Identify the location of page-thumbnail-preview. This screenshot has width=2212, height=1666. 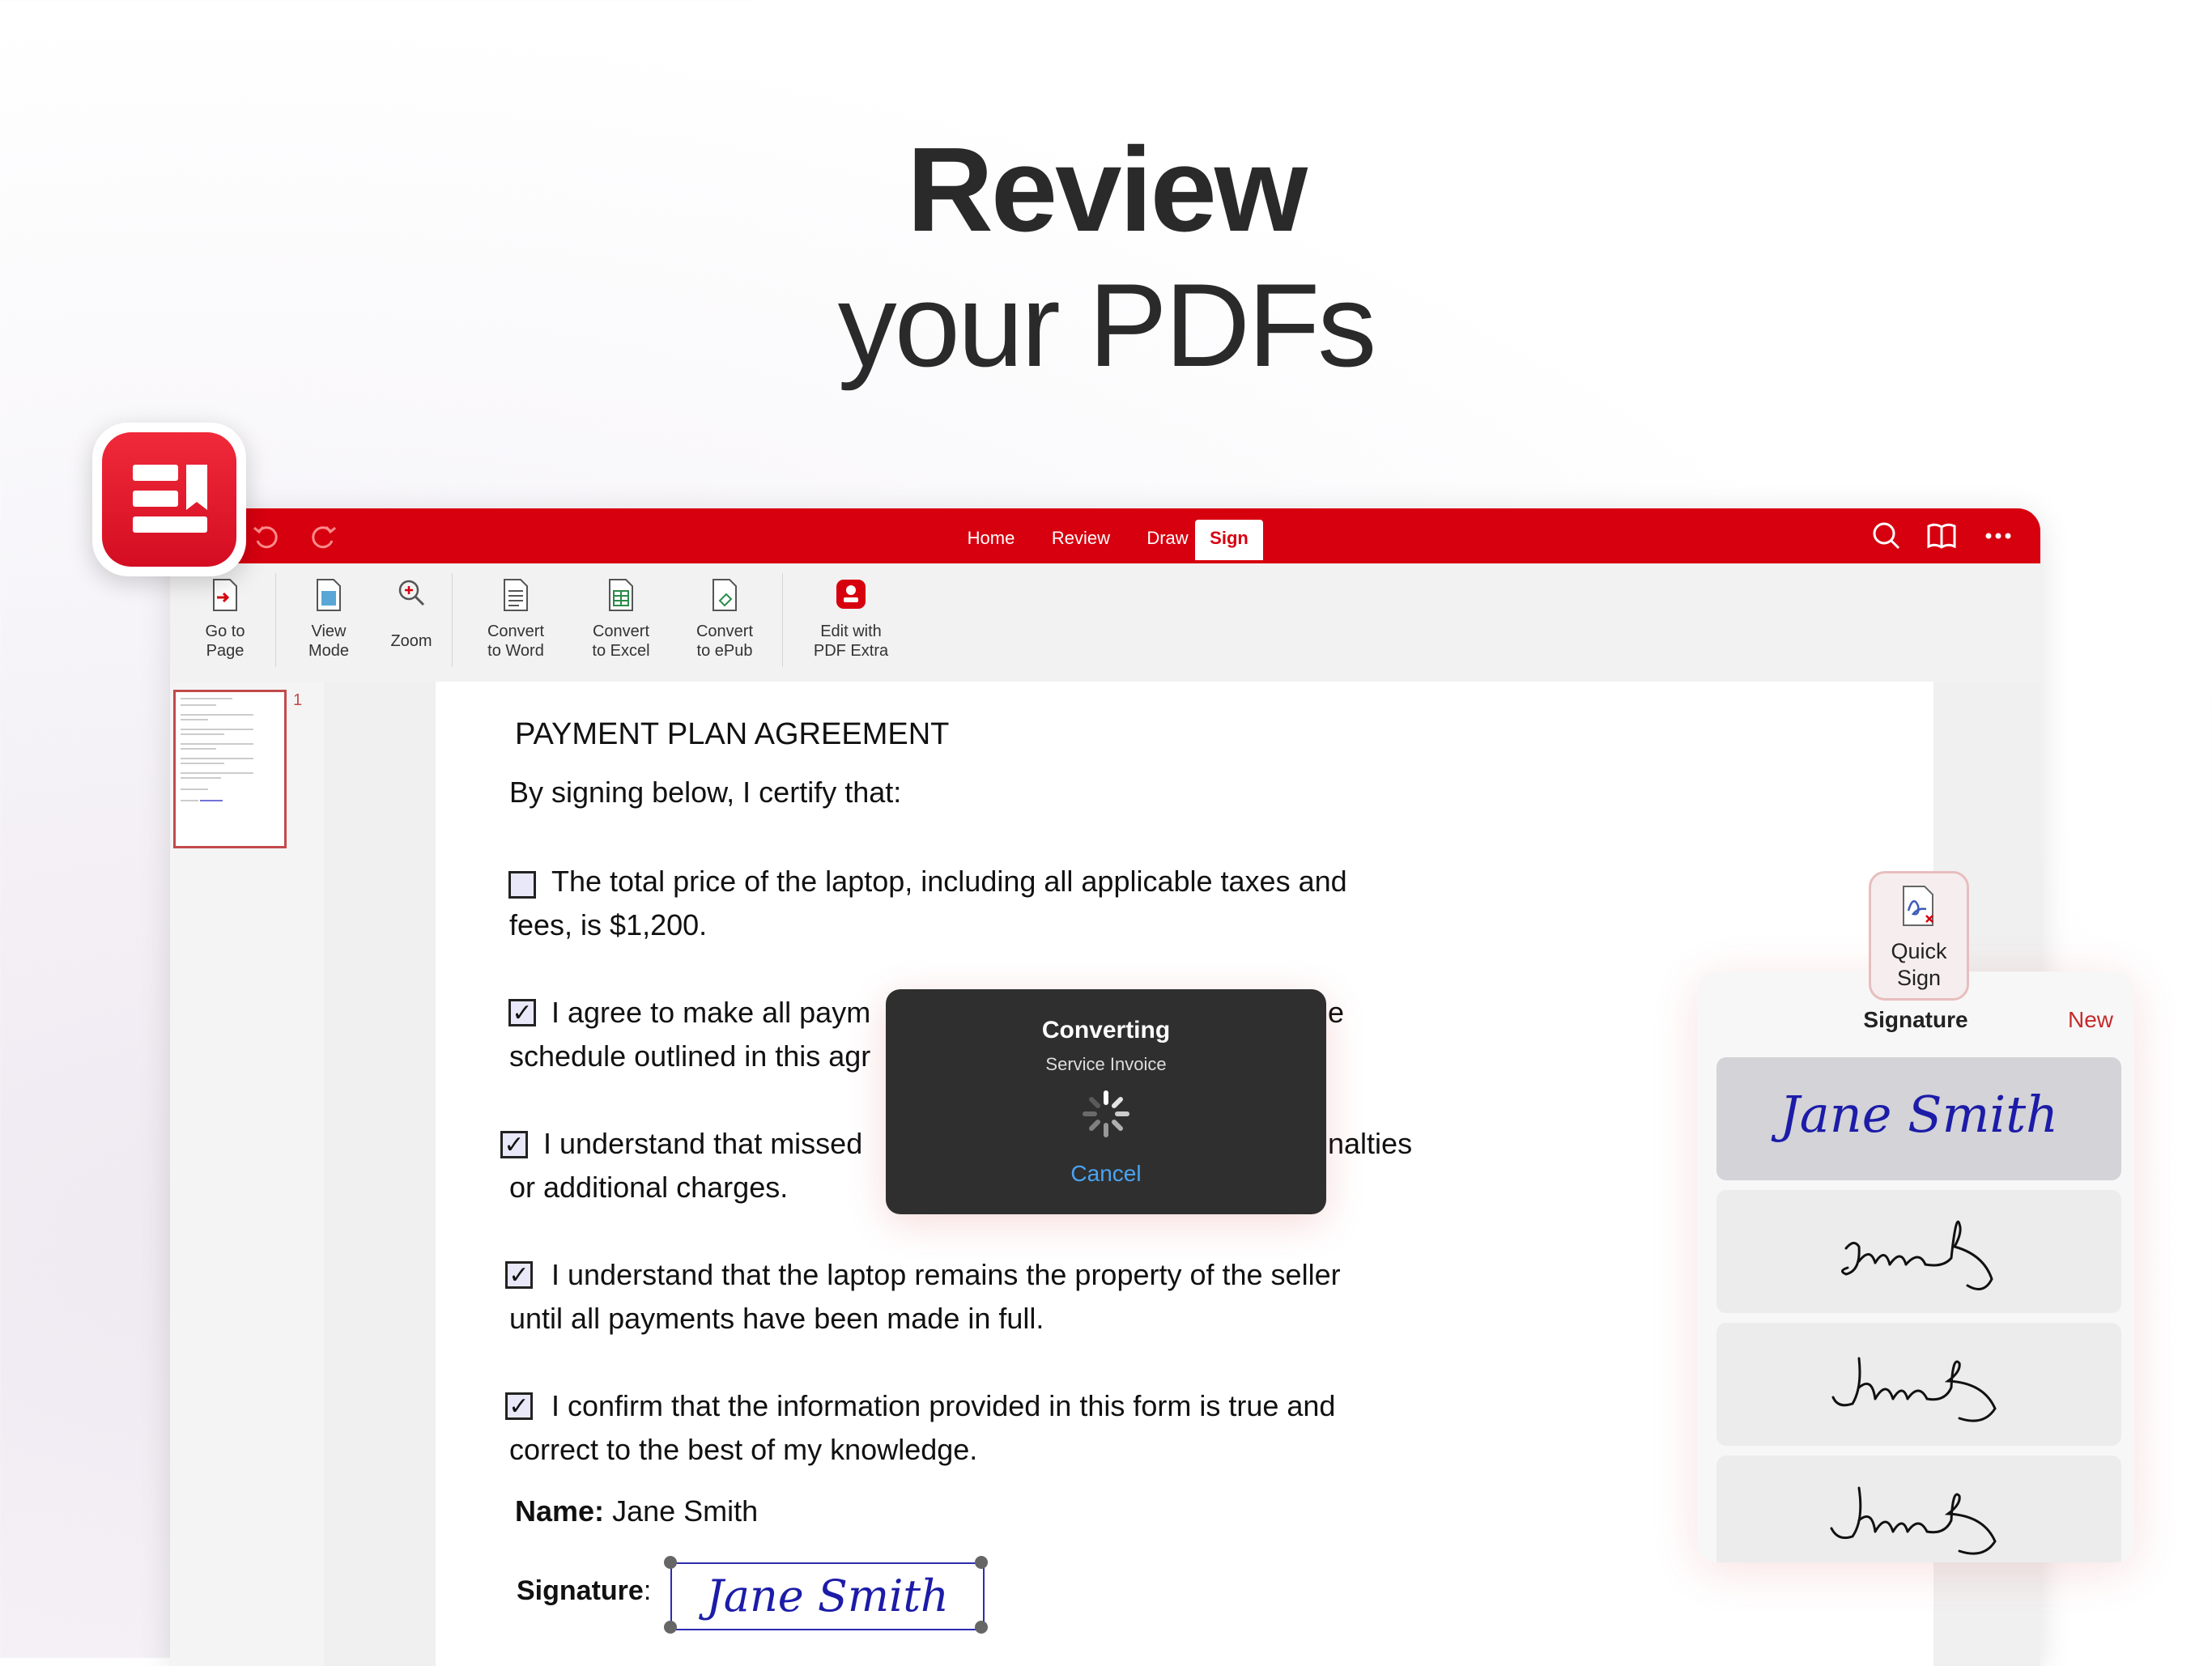
(217, 749).